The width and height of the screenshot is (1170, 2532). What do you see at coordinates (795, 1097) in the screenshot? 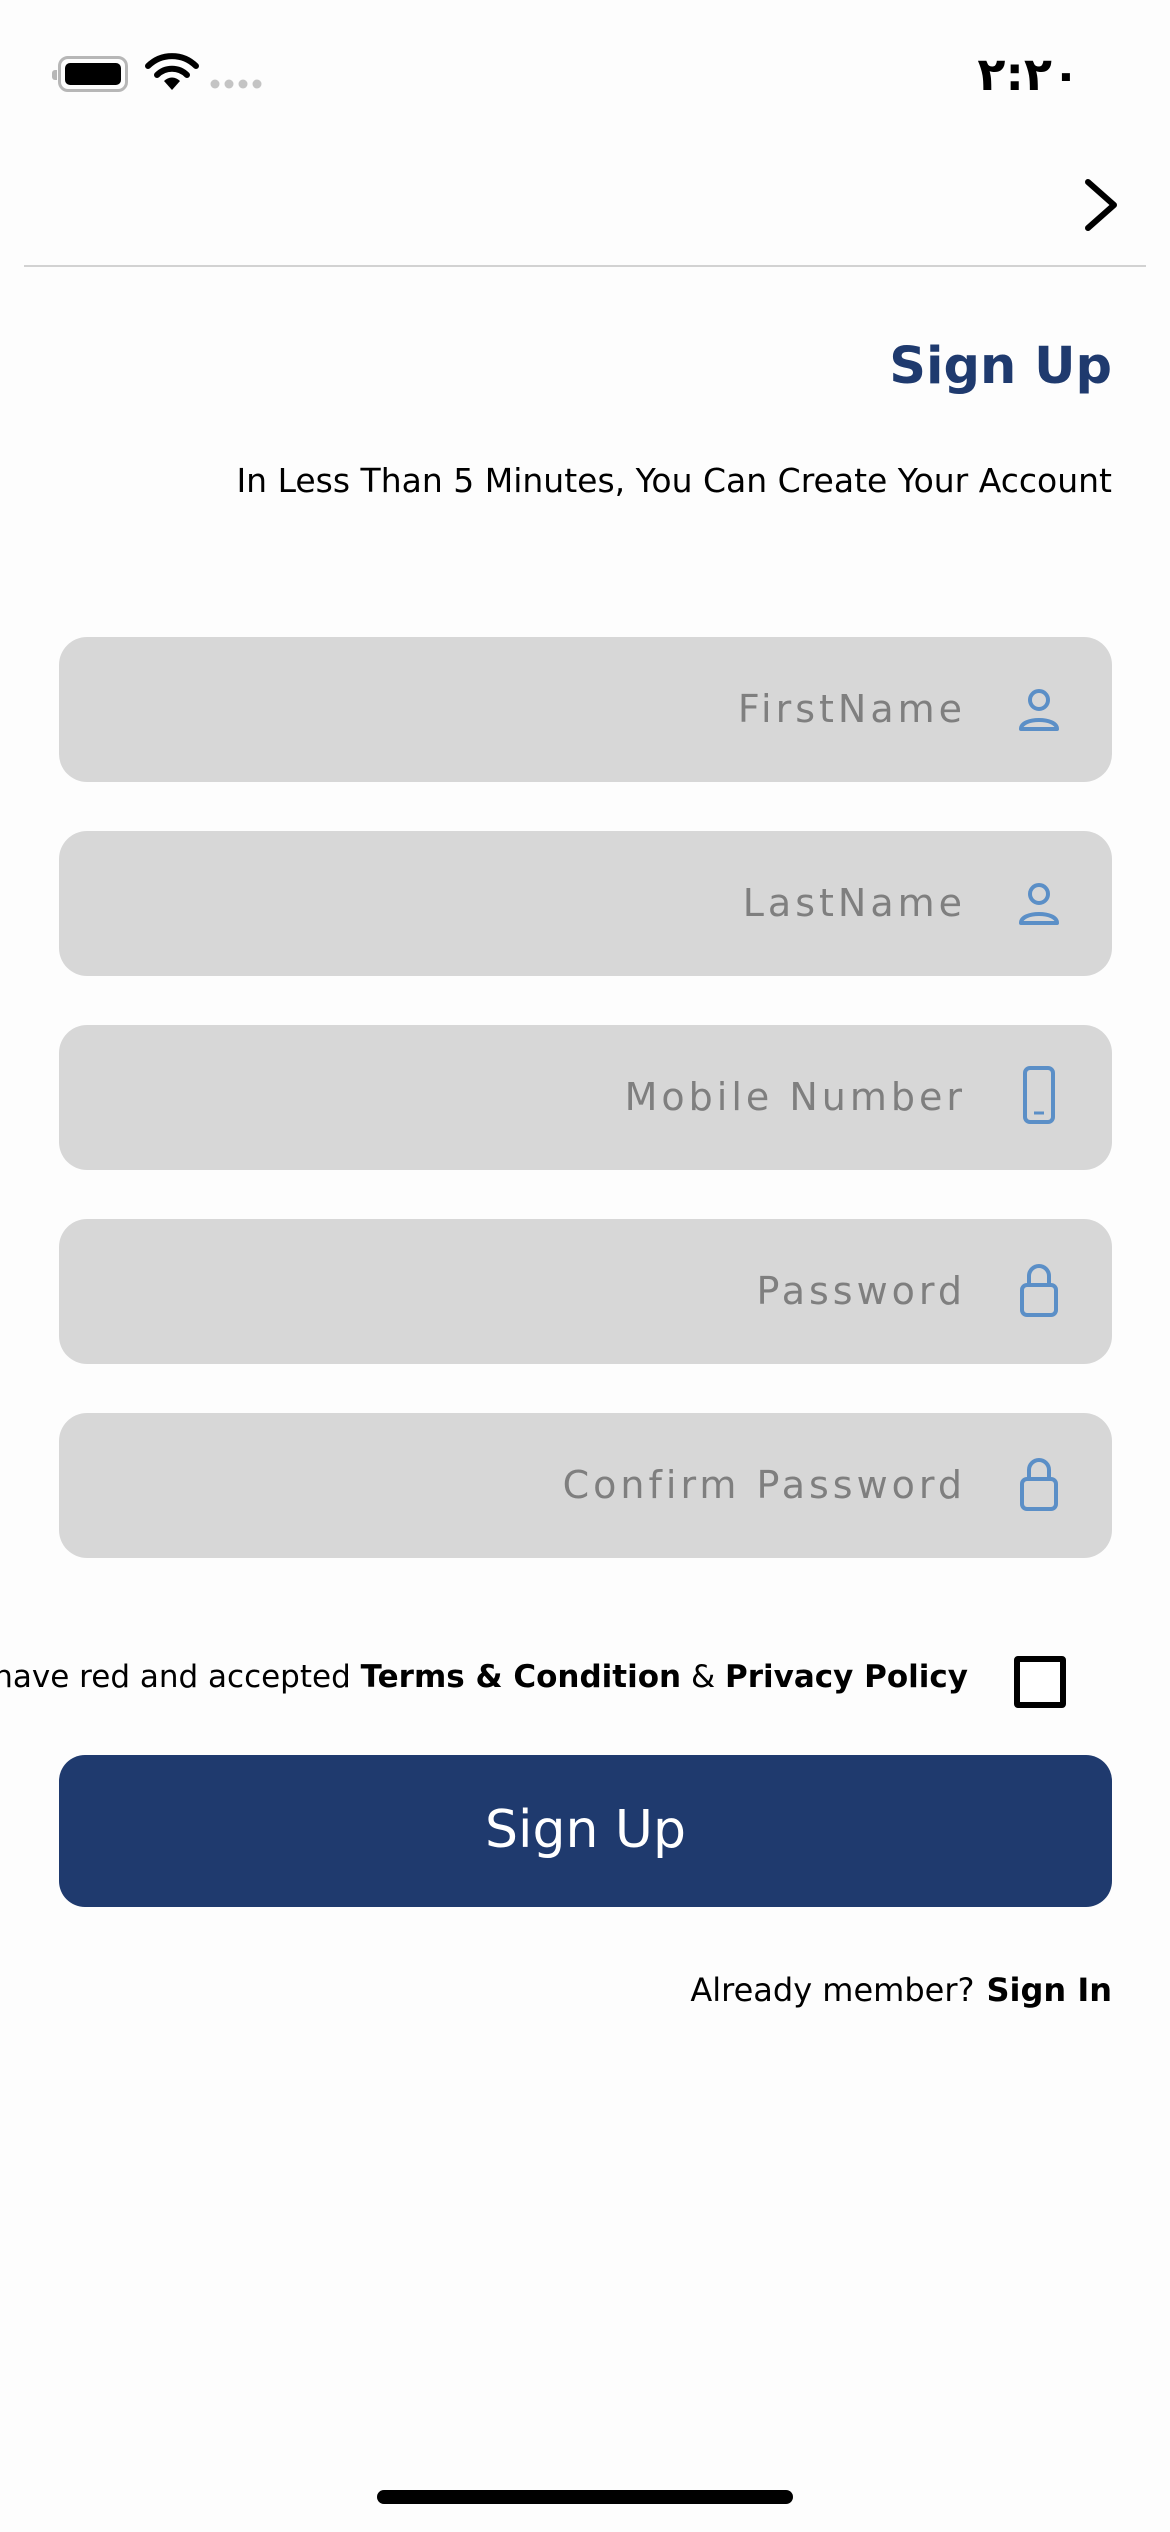
I see `mobile-number-placeholder: Mobile Number` at bounding box center [795, 1097].